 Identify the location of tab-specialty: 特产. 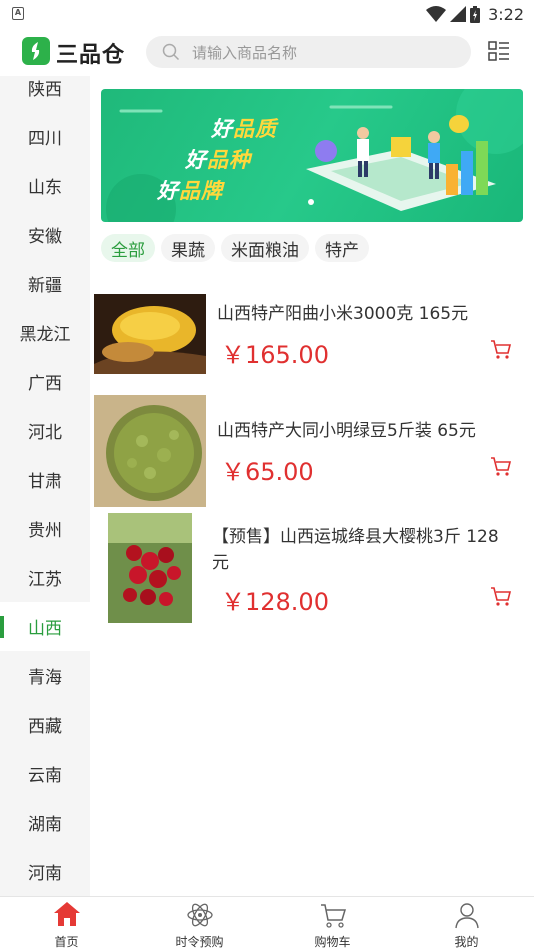
(342, 248).